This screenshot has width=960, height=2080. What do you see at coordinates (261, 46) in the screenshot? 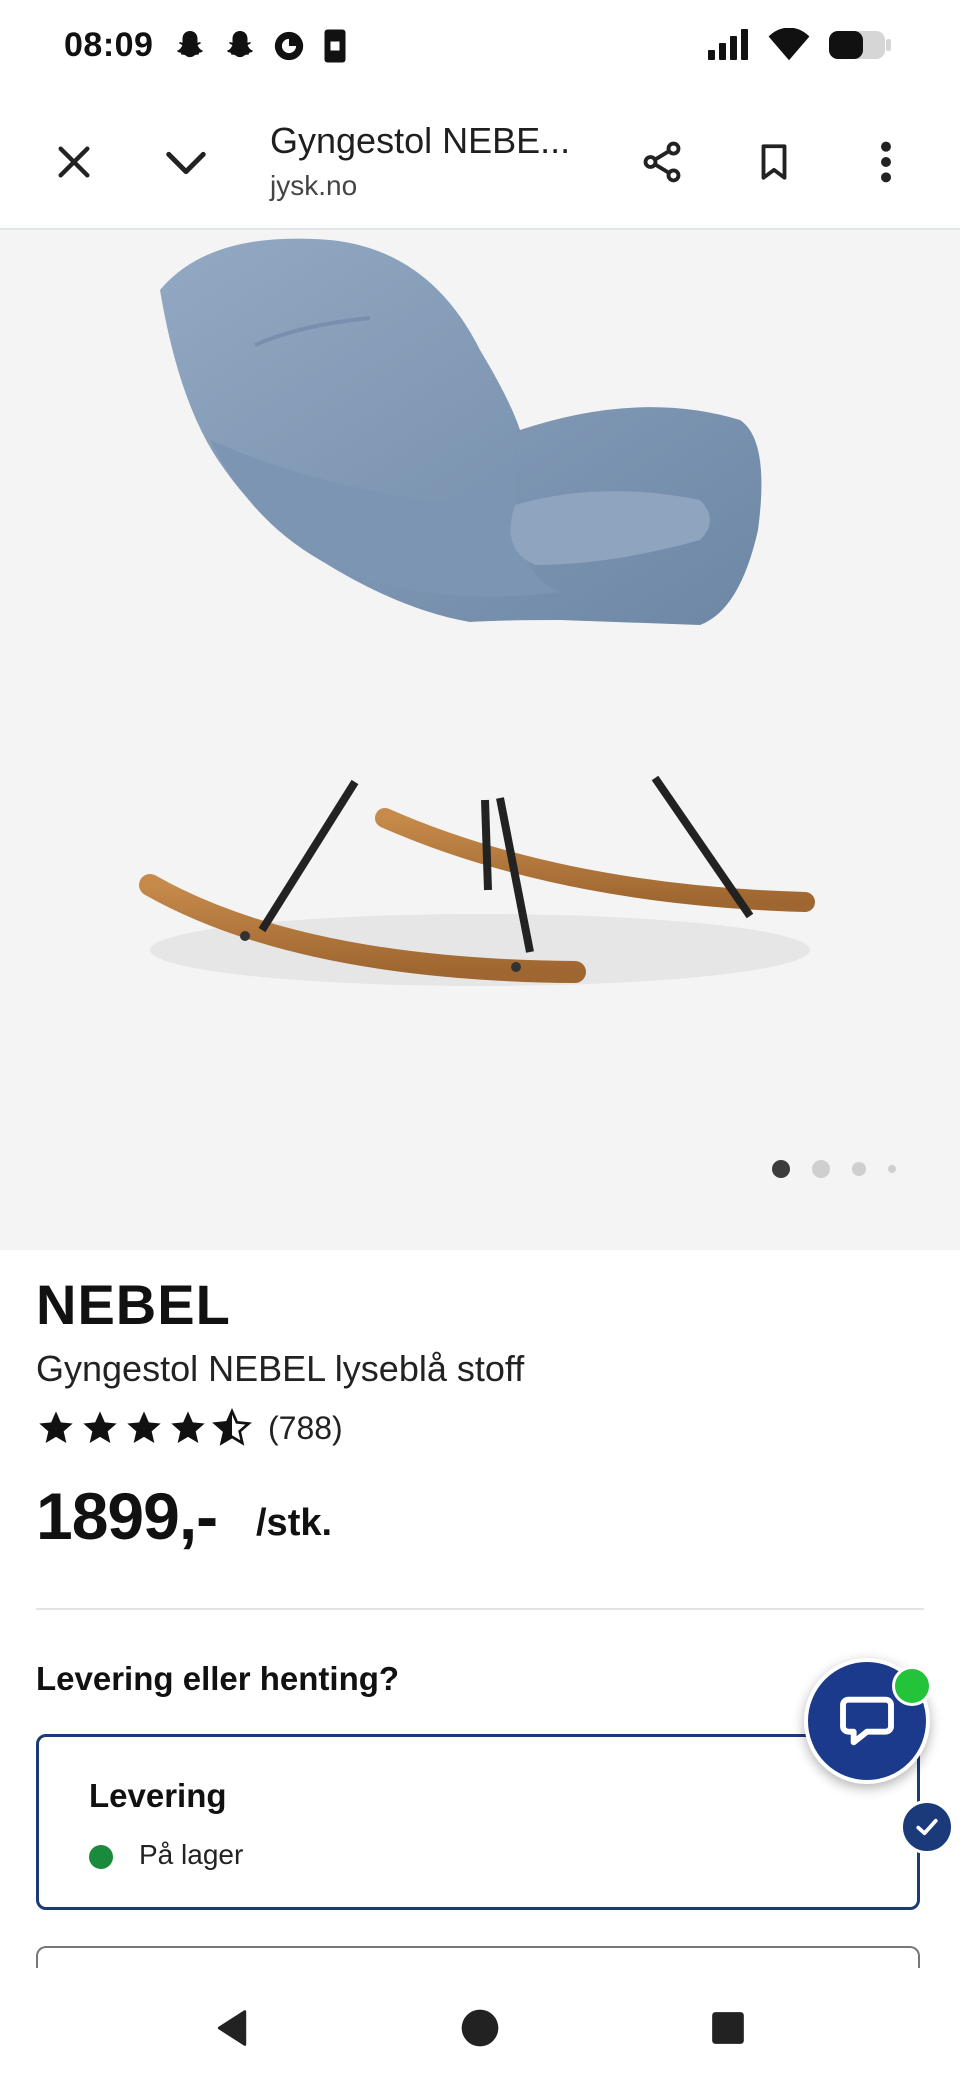
I see `status-notification-icons` at bounding box center [261, 46].